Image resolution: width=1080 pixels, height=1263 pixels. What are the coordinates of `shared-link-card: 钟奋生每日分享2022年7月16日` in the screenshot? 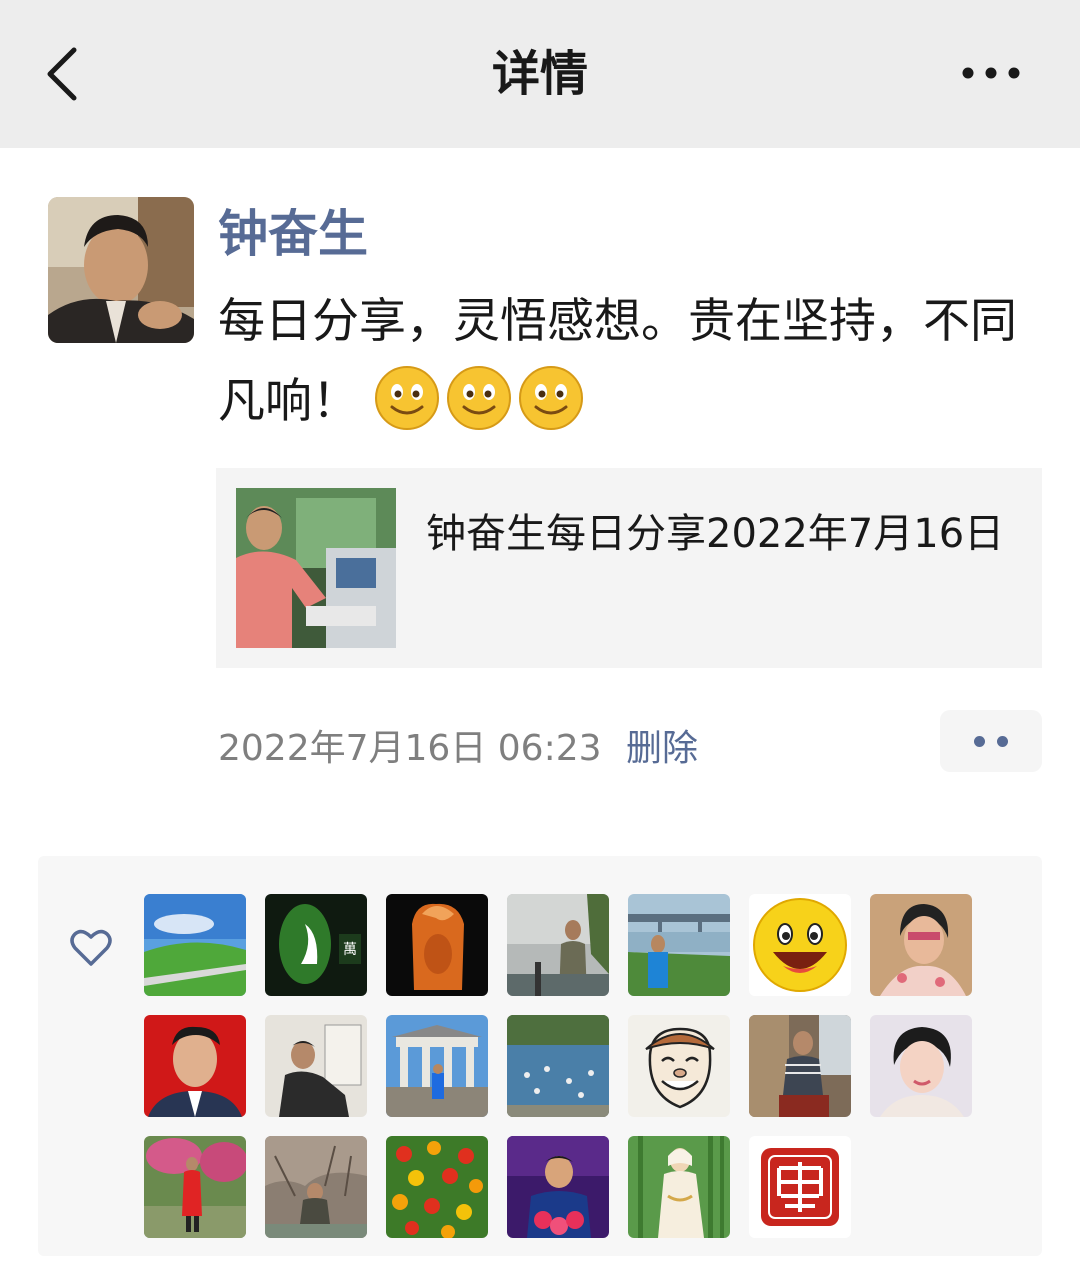 It's located at (629, 568).